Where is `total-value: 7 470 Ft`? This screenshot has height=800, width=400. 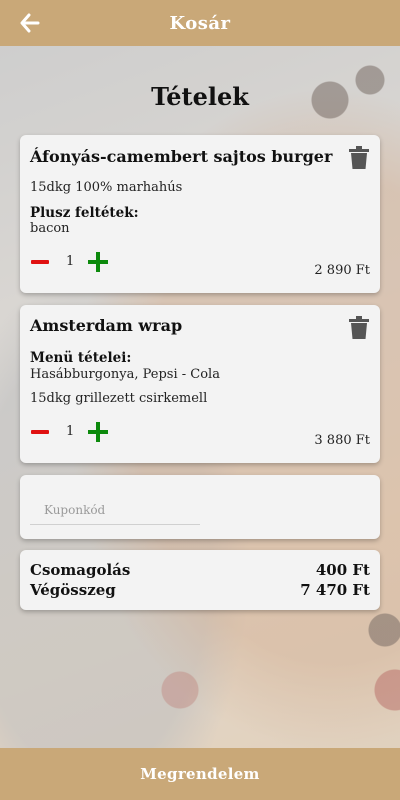 total-value: 7 470 Ft is located at coordinates (335, 590).